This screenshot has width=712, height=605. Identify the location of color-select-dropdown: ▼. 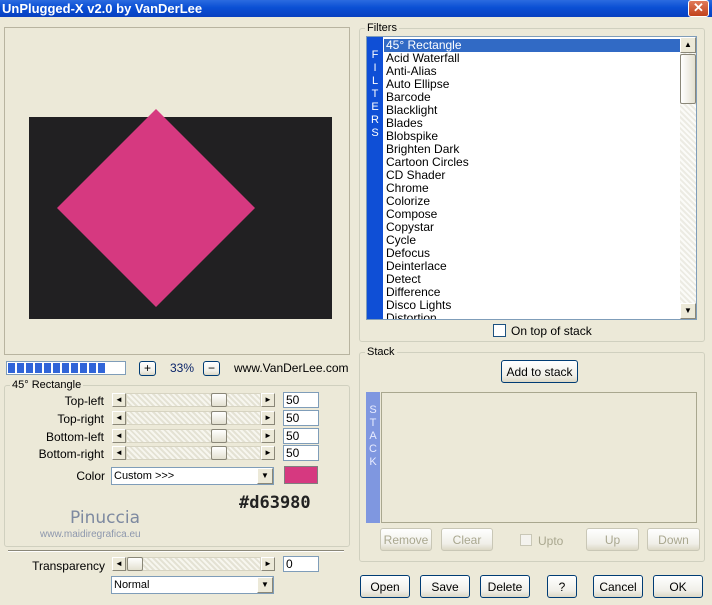
(265, 476).